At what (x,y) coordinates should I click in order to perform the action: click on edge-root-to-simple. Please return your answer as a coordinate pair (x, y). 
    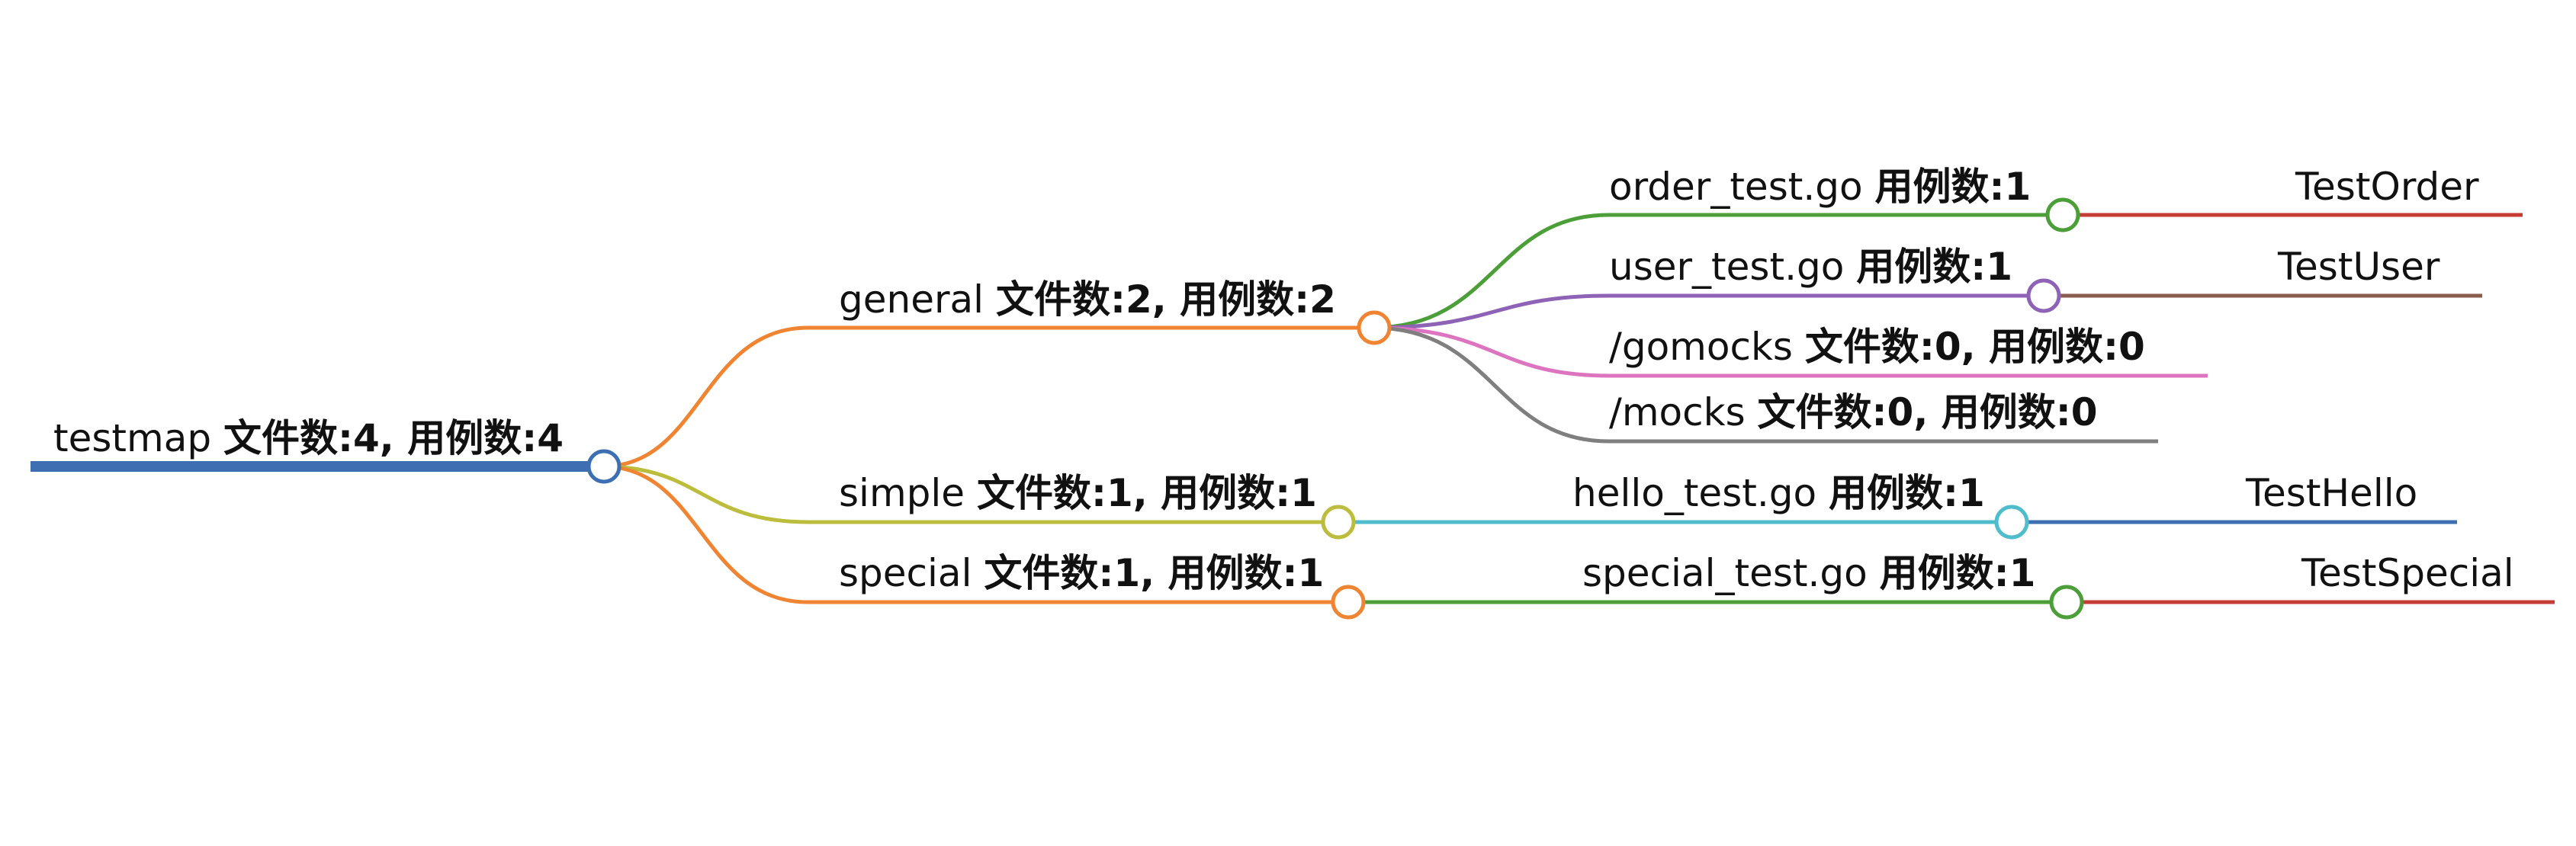
    Looking at the image, I should click on (705, 494).